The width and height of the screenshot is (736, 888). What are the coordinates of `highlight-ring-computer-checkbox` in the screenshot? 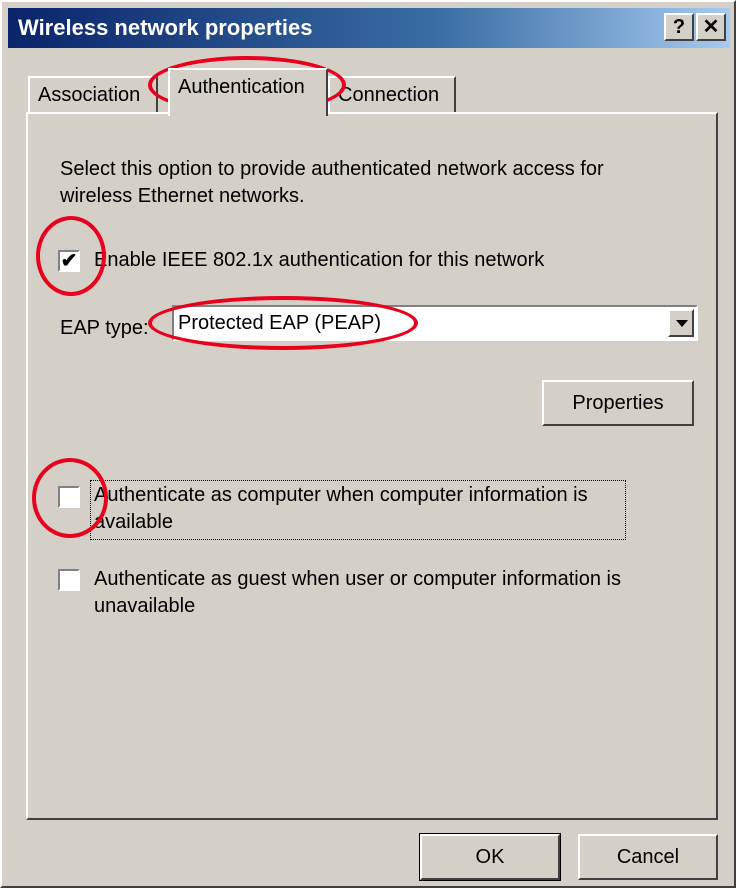 It's located at (70, 498).